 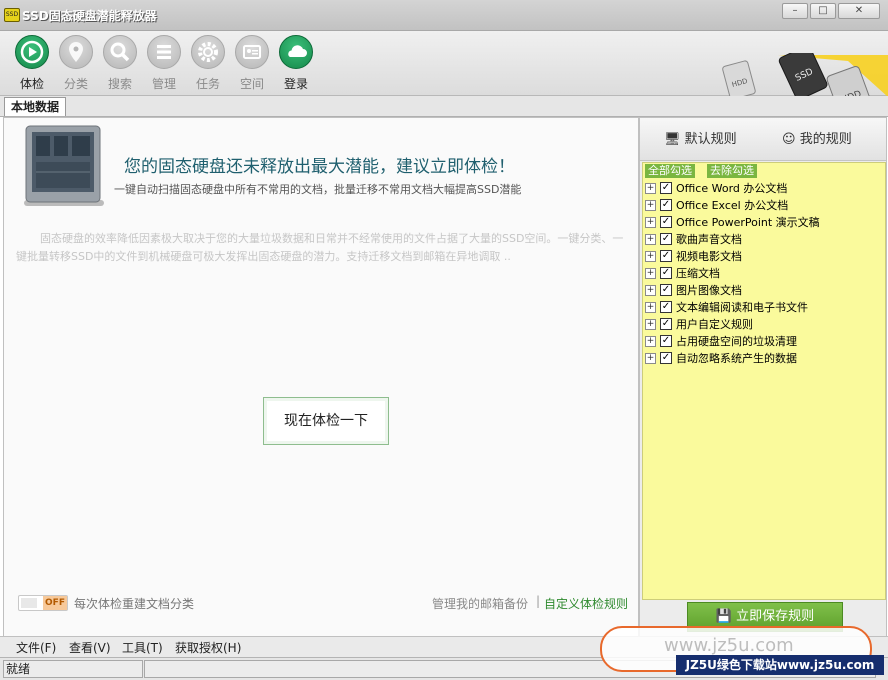 I want to click on toolbar-checkup-button: 体检, so click(x=32, y=63).